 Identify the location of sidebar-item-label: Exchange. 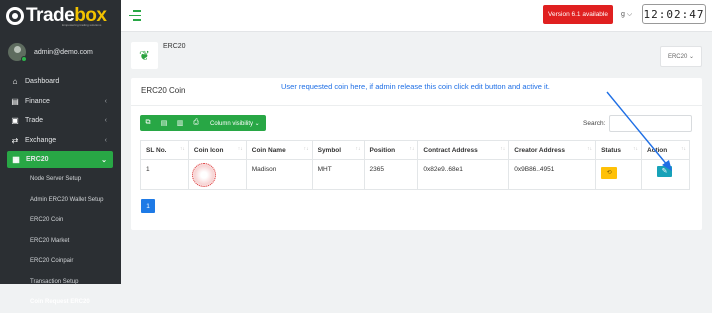
(41, 140).